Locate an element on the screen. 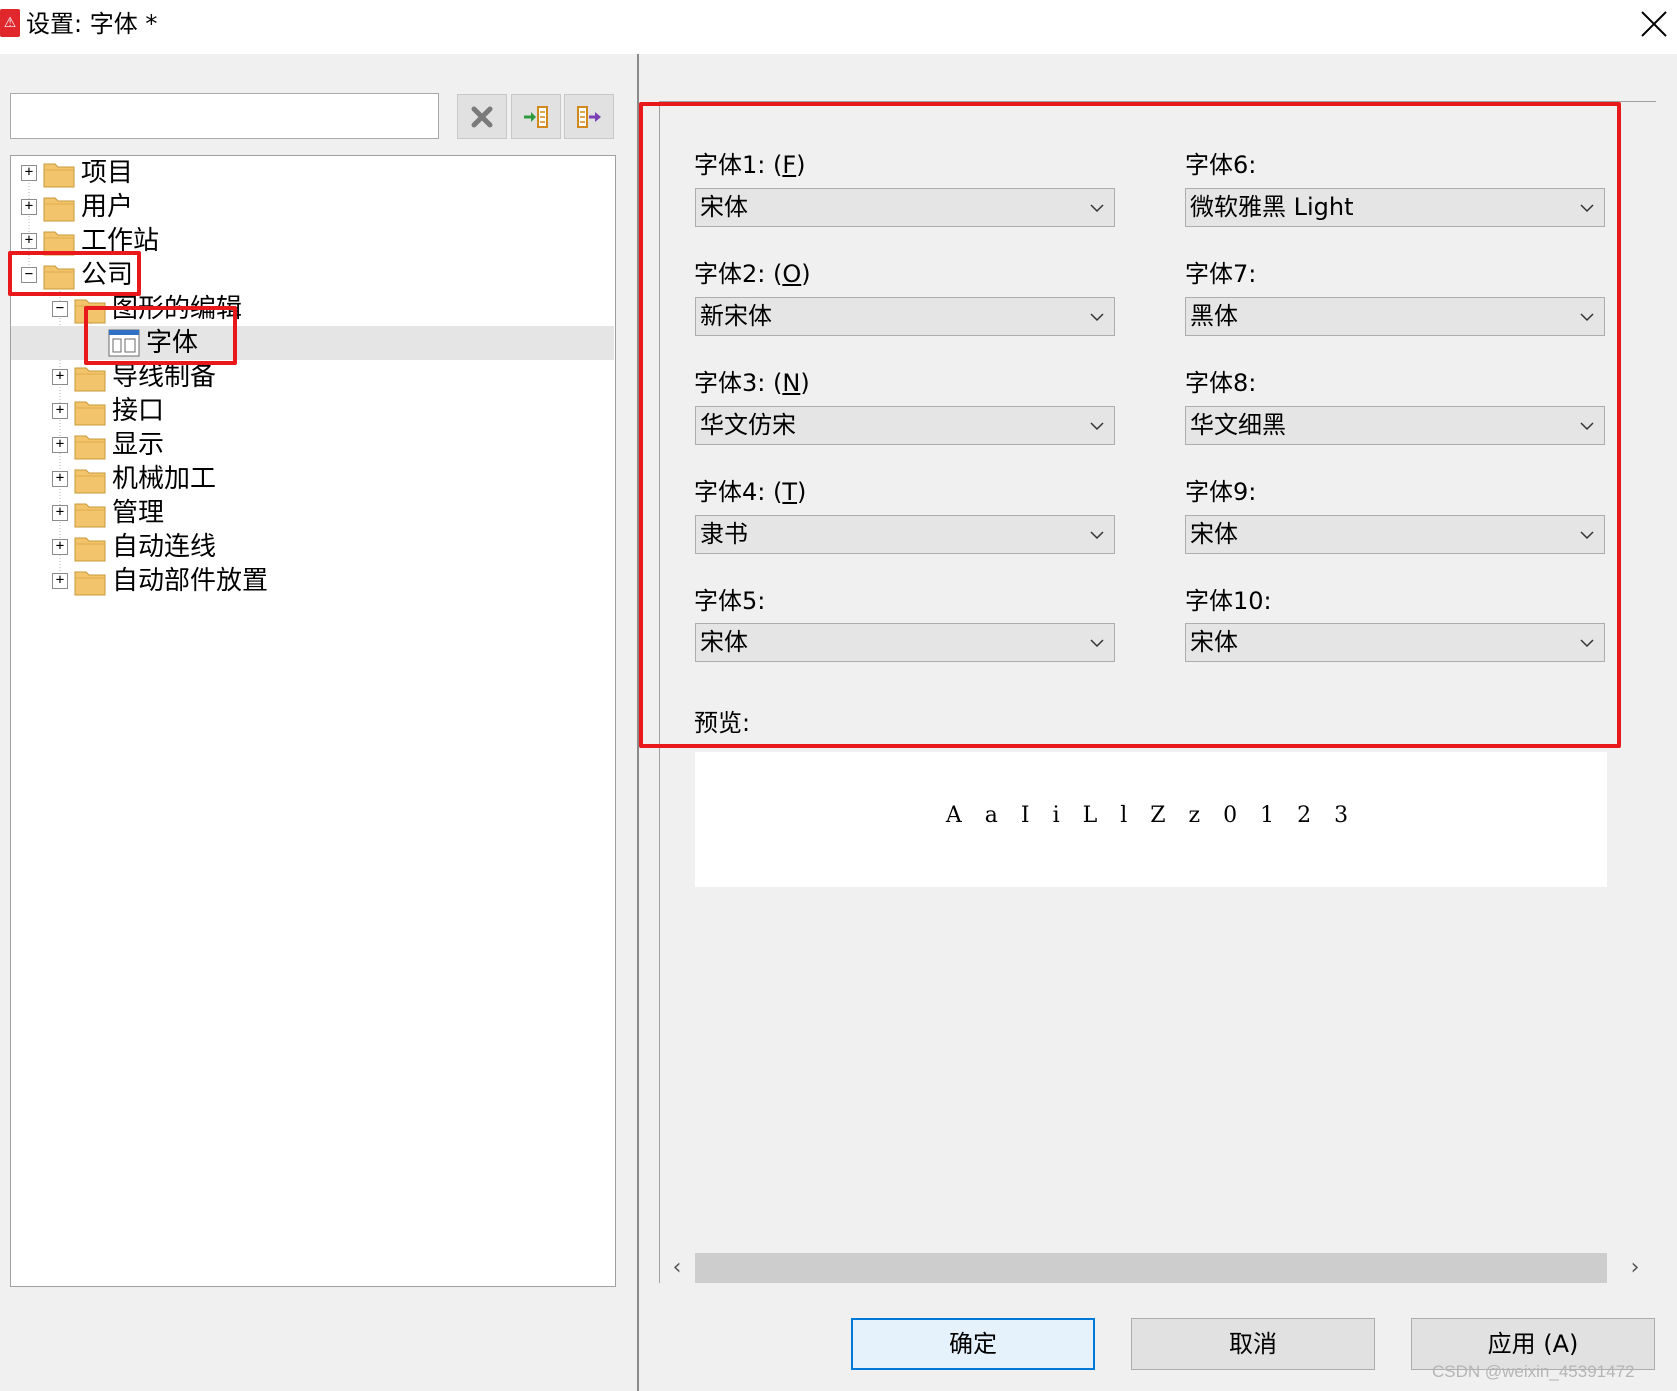 Image resolution: width=1677 pixels, height=1391 pixels. app-icon: ⚠ is located at coordinates (10, 23).